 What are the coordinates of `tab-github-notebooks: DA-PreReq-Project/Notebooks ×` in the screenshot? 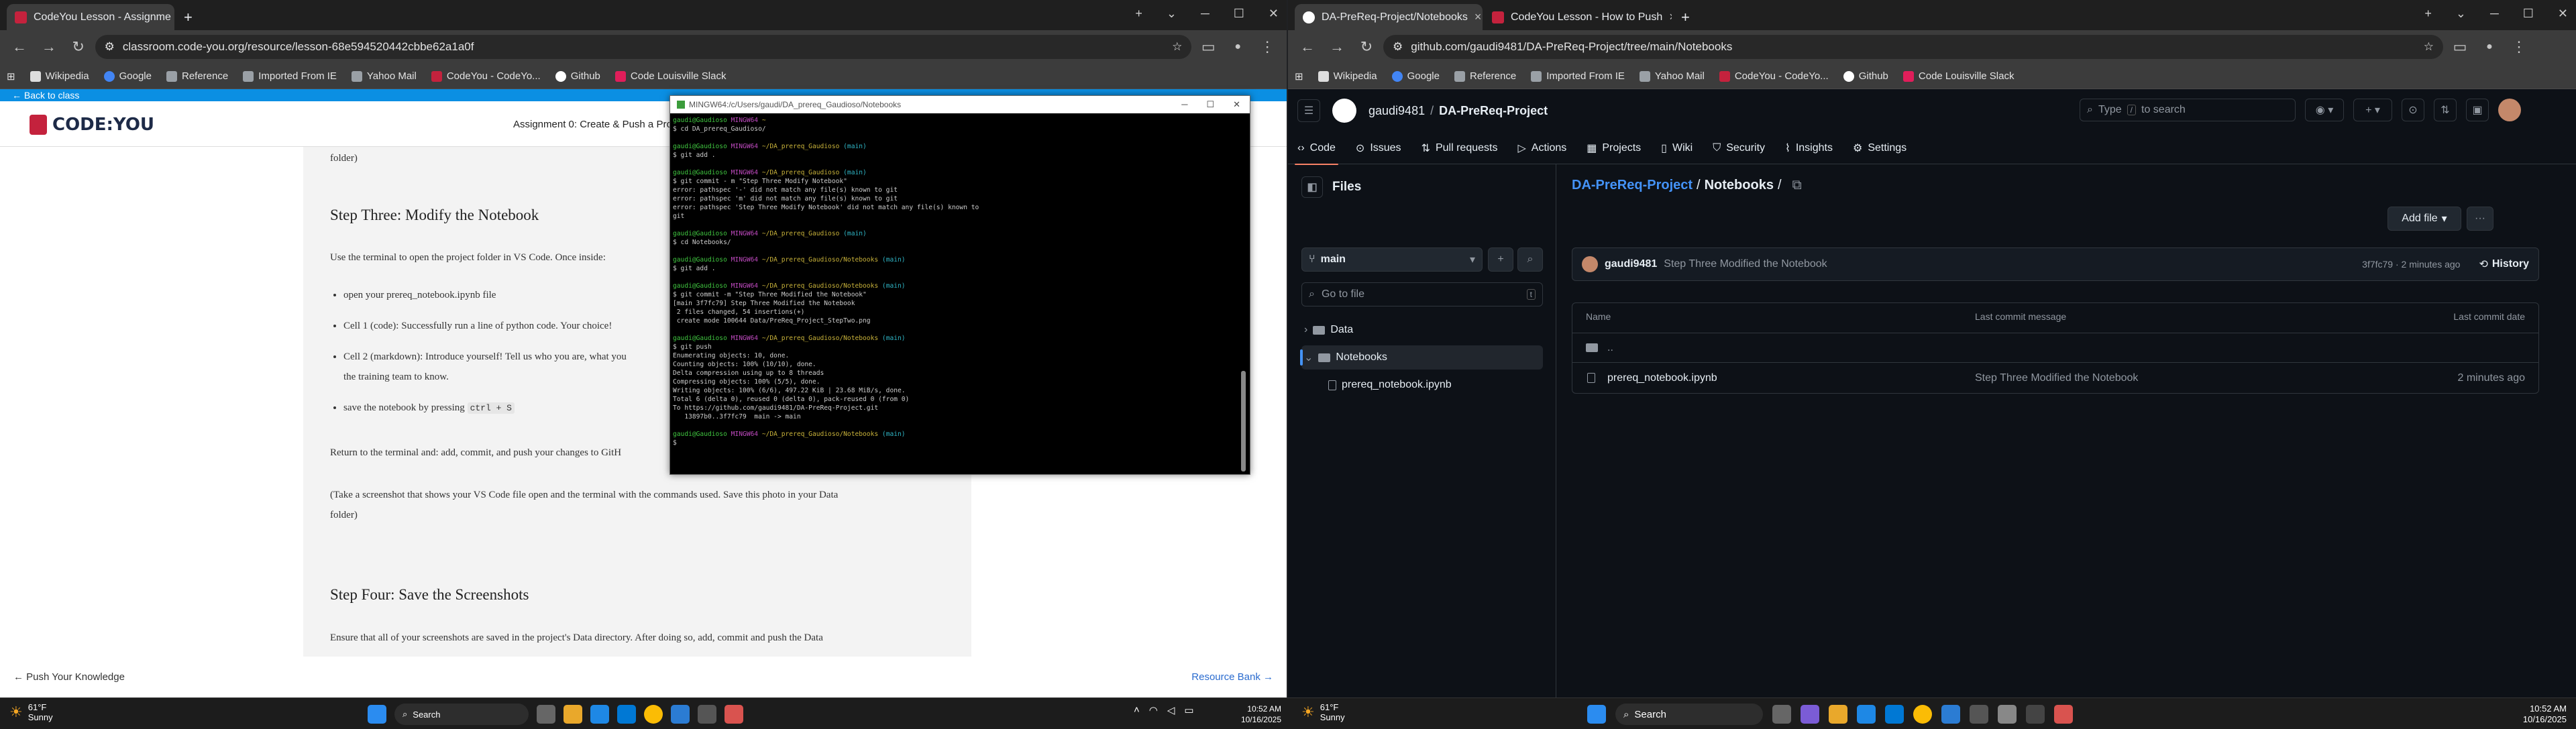 It's located at (1389, 17).